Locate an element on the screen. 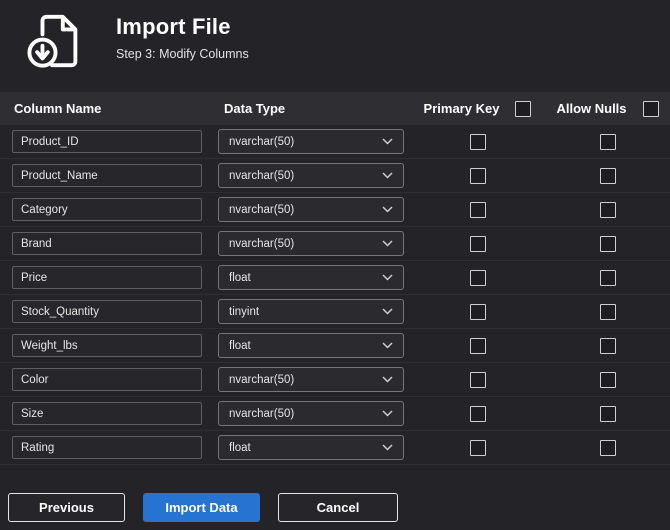 The width and height of the screenshot is (670, 530). step-subtitle: Step 3: Modify Columns is located at coordinates (182, 54).